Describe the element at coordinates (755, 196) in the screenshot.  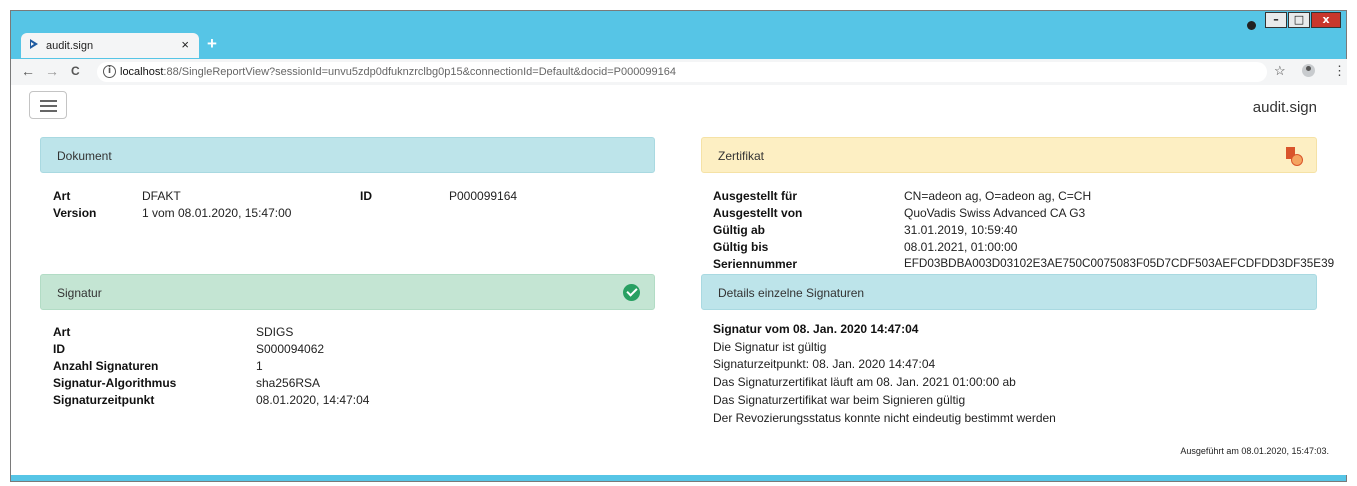
I see `zertifikat-row-label: Ausgestellt für` at that location.